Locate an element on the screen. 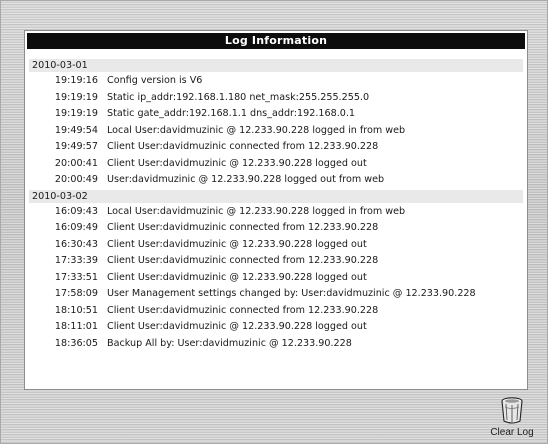 This screenshot has width=548, height=444. log-entry-time: 20:00:49 is located at coordinates (76, 179).